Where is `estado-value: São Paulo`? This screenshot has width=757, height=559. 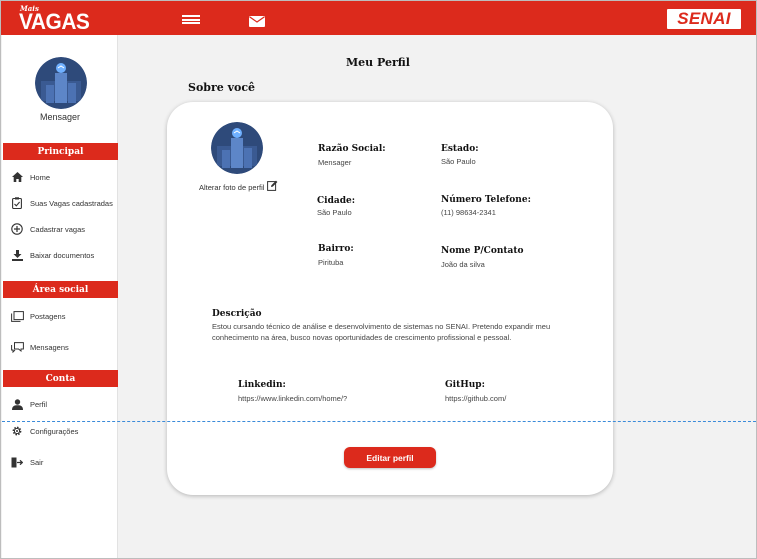 estado-value: São Paulo is located at coordinates (458, 161).